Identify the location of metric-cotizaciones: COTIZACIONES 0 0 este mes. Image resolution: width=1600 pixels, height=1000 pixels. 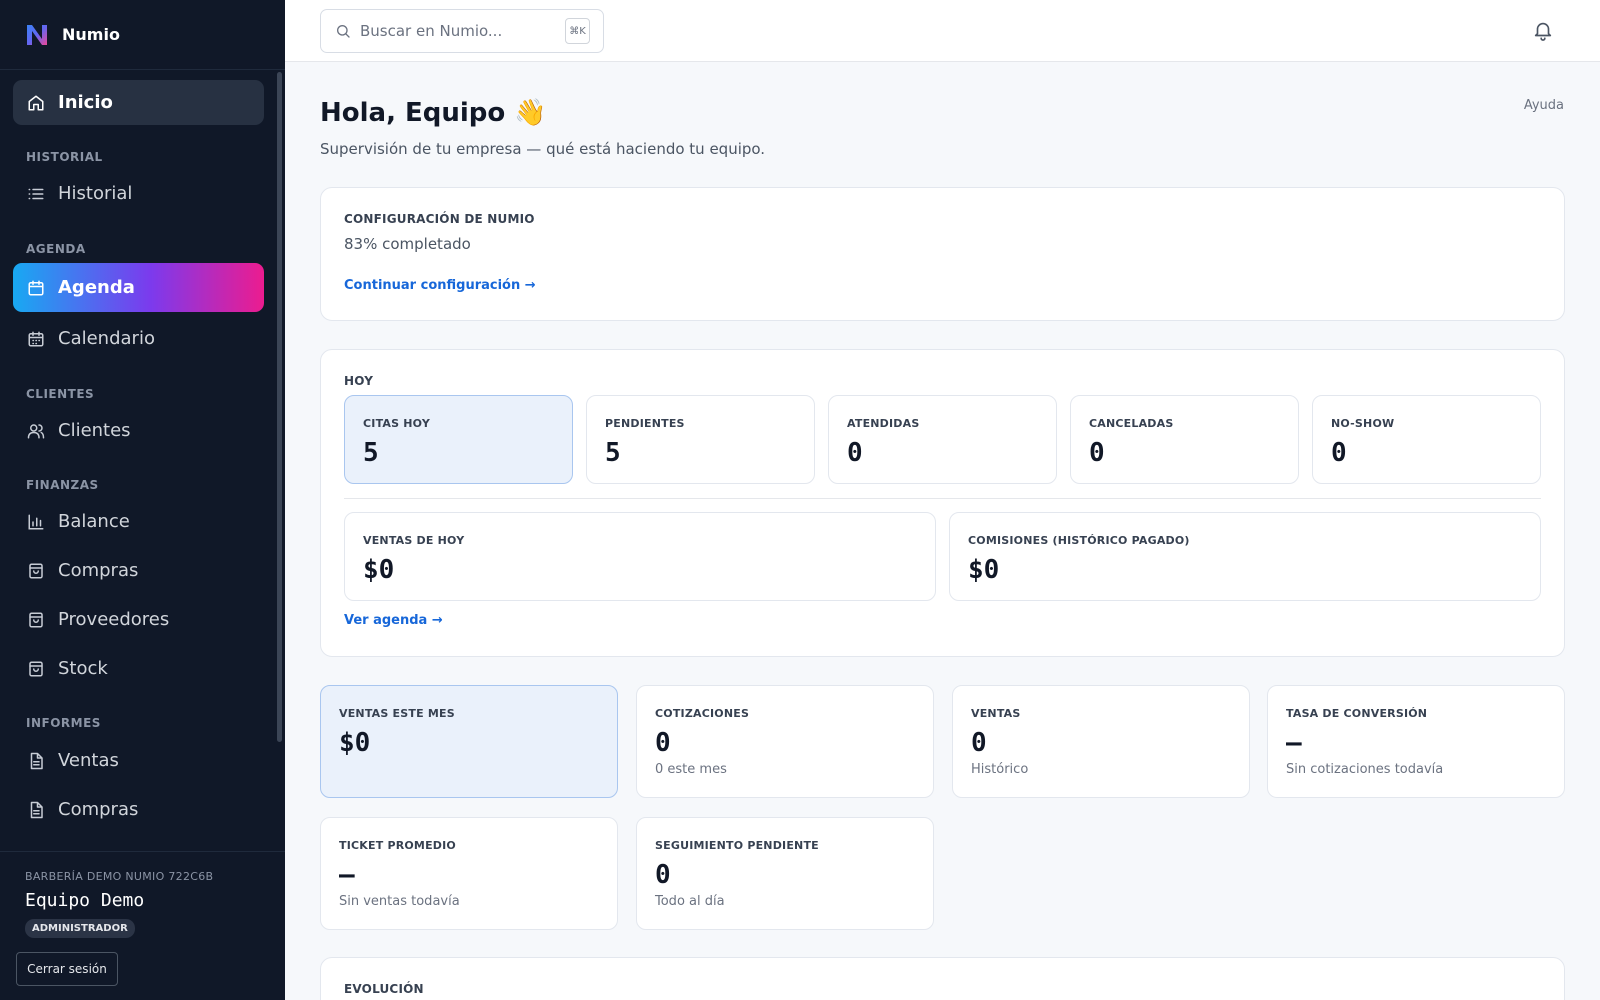
(785, 741).